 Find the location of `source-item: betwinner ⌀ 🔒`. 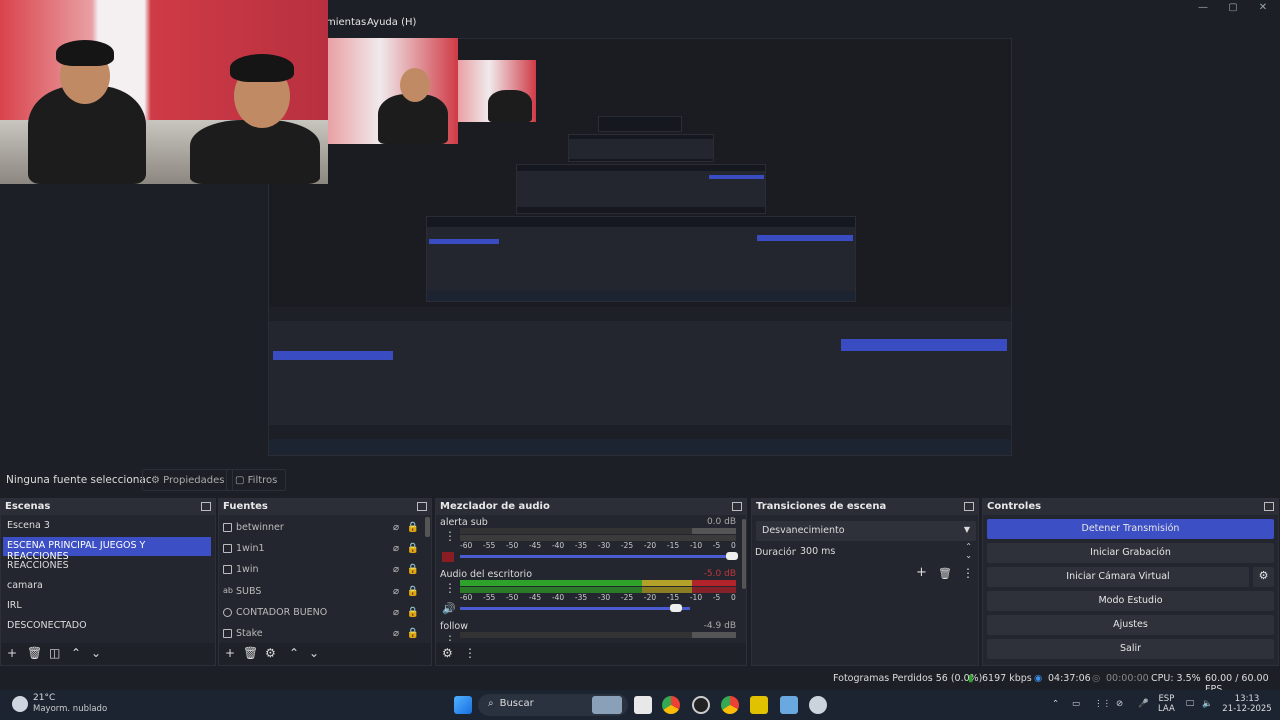

source-item: betwinner ⌀ 🔒 is located at coordinates (321, 529).